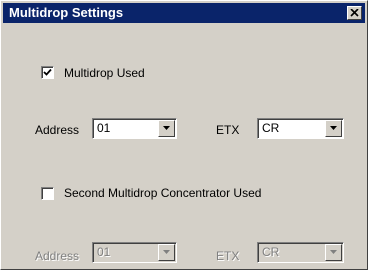 The height and width of the screenshot is (274, 378). What do you see at coordinates (271, 128) in the screenshot?
I see `etx-select-value: CR` at bounding box center [271, 128].